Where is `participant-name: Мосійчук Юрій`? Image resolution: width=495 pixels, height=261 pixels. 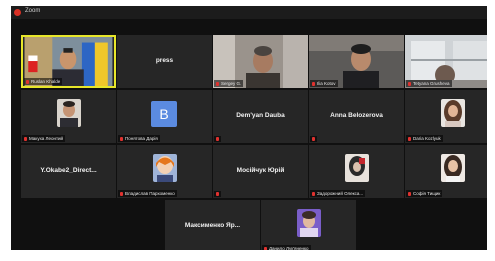 participant-name: Мосійчук Юрій is located at coordinates (260, 170).